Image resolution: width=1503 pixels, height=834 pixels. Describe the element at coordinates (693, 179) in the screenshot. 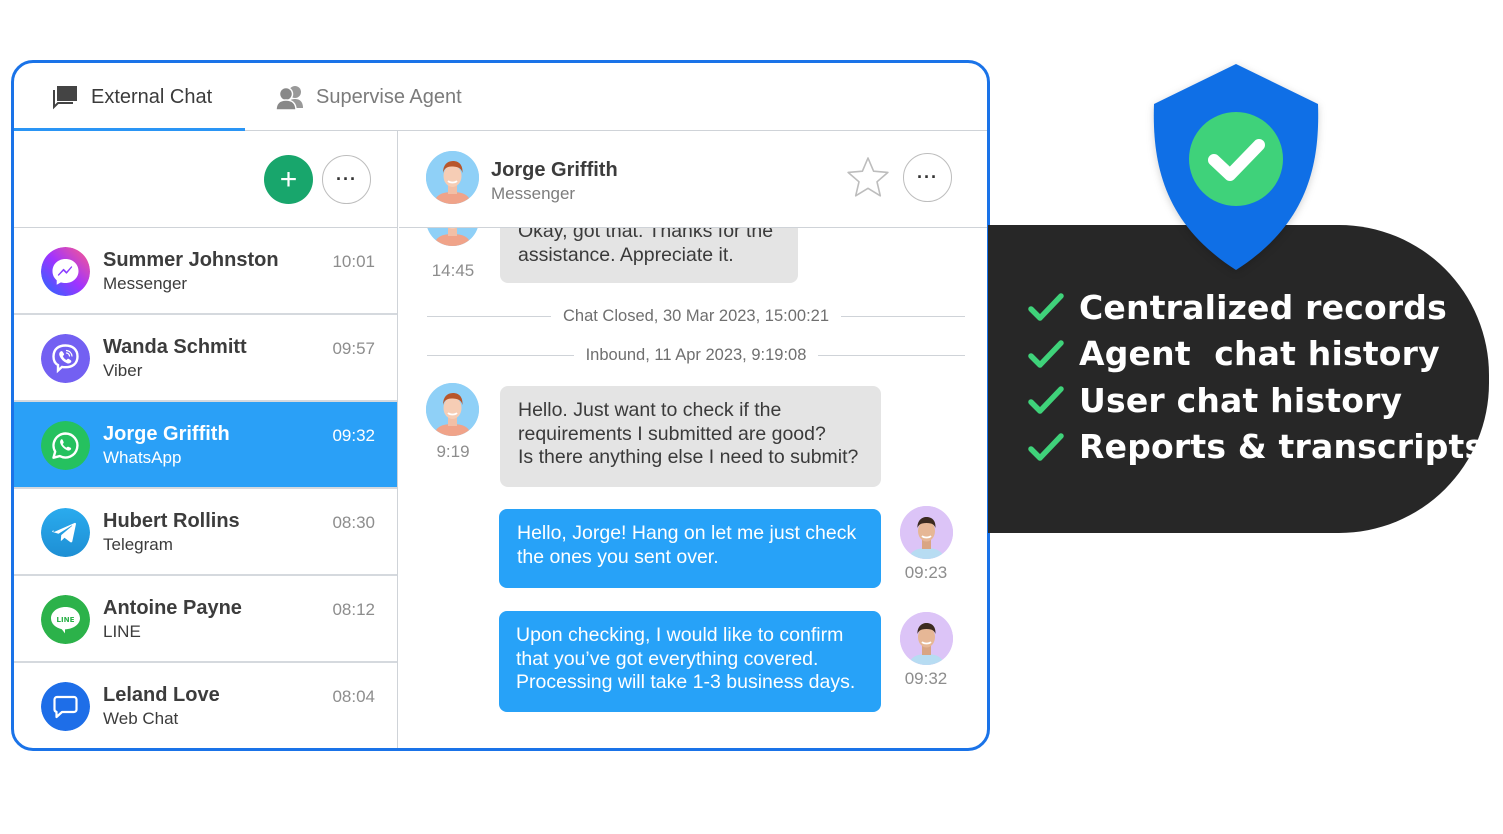

I see `chat-header: Jorge Griffith Messenger ···` at that location.